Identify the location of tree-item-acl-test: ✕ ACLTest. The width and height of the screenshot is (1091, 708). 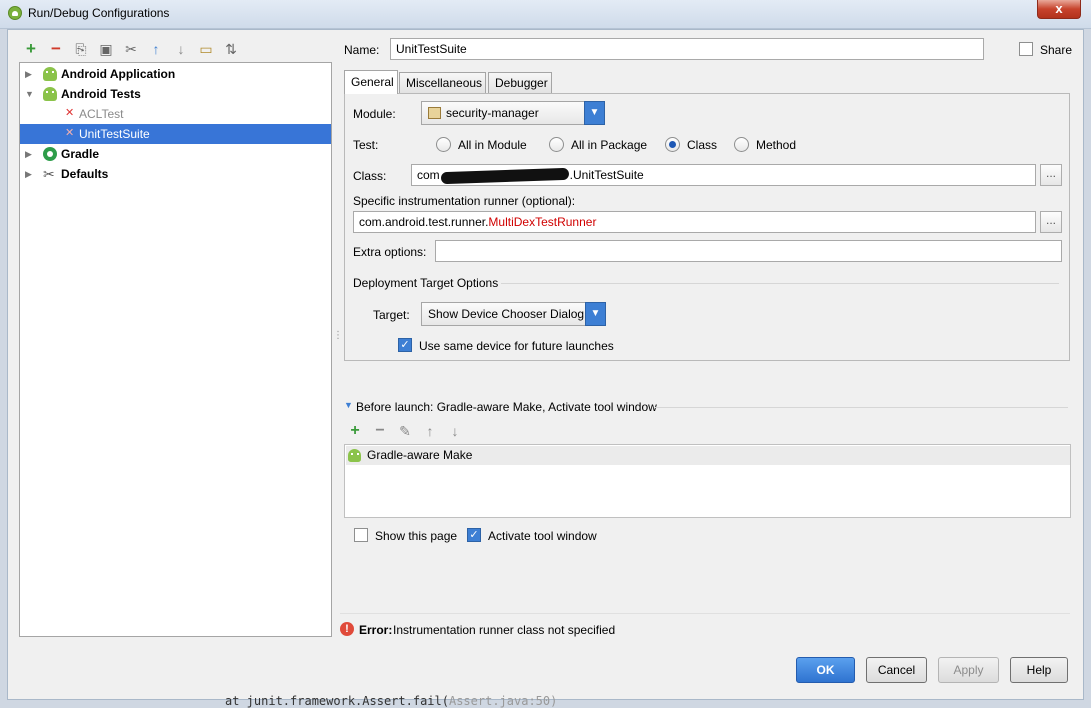
(175, 114).